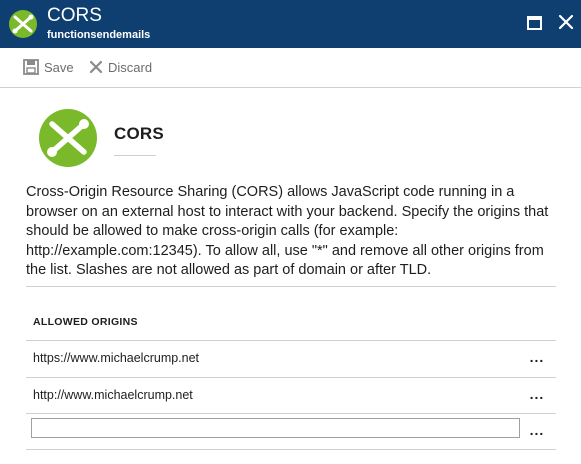 The image size is (581, 464). Describe the element at coordinates (74, 15) in the screenshot. I see `blade-title: CORS` at that location.